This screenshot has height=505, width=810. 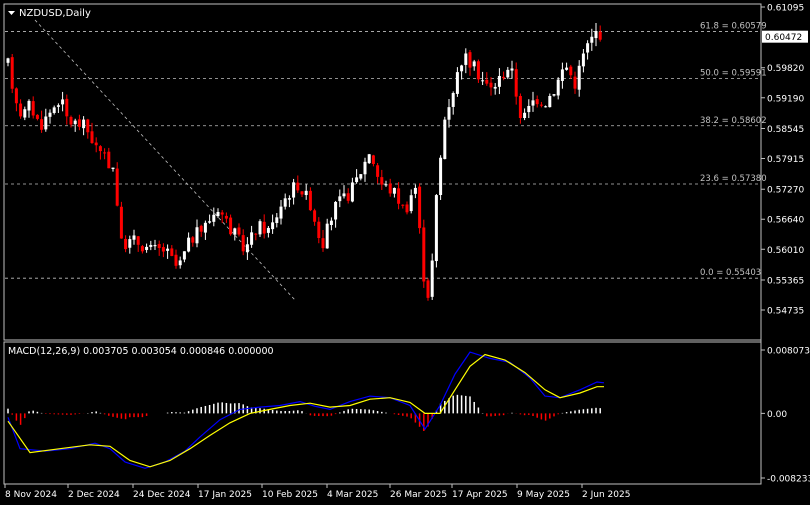 What do you see at coordinates (480, 495) in the screenshot?
I see `time-axis-label: 17 Apr 2025` at bounding box center [480, 495].